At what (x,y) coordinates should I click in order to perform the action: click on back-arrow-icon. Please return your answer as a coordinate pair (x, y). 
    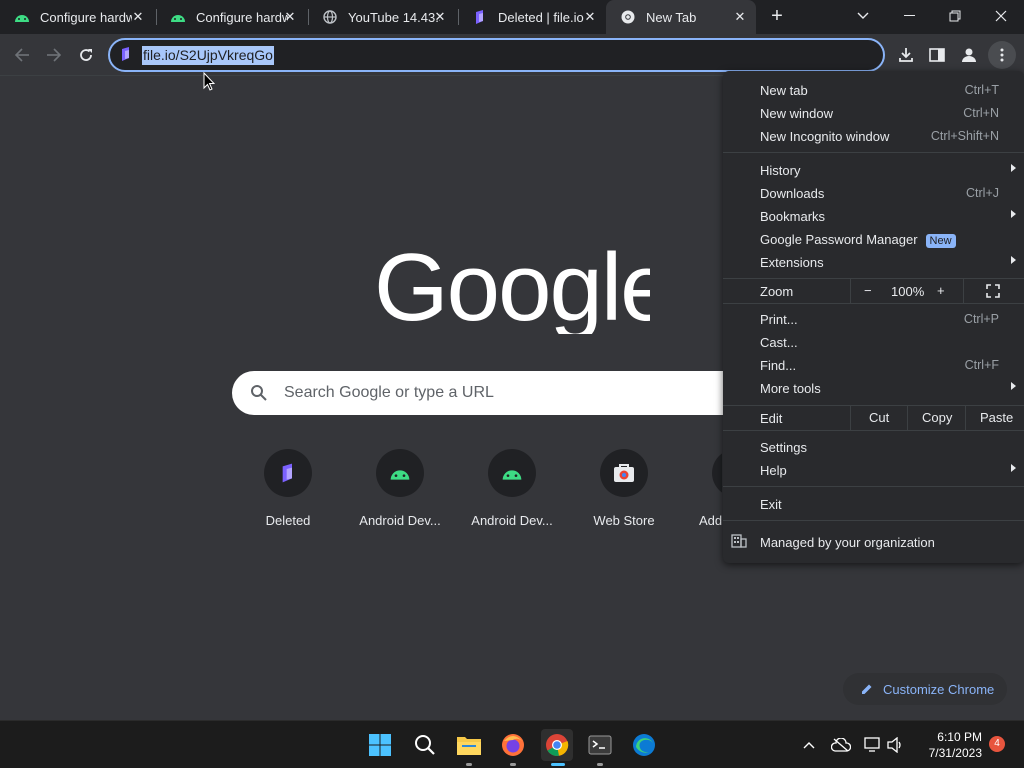
    Looking at the image, I should click on (22, 55).